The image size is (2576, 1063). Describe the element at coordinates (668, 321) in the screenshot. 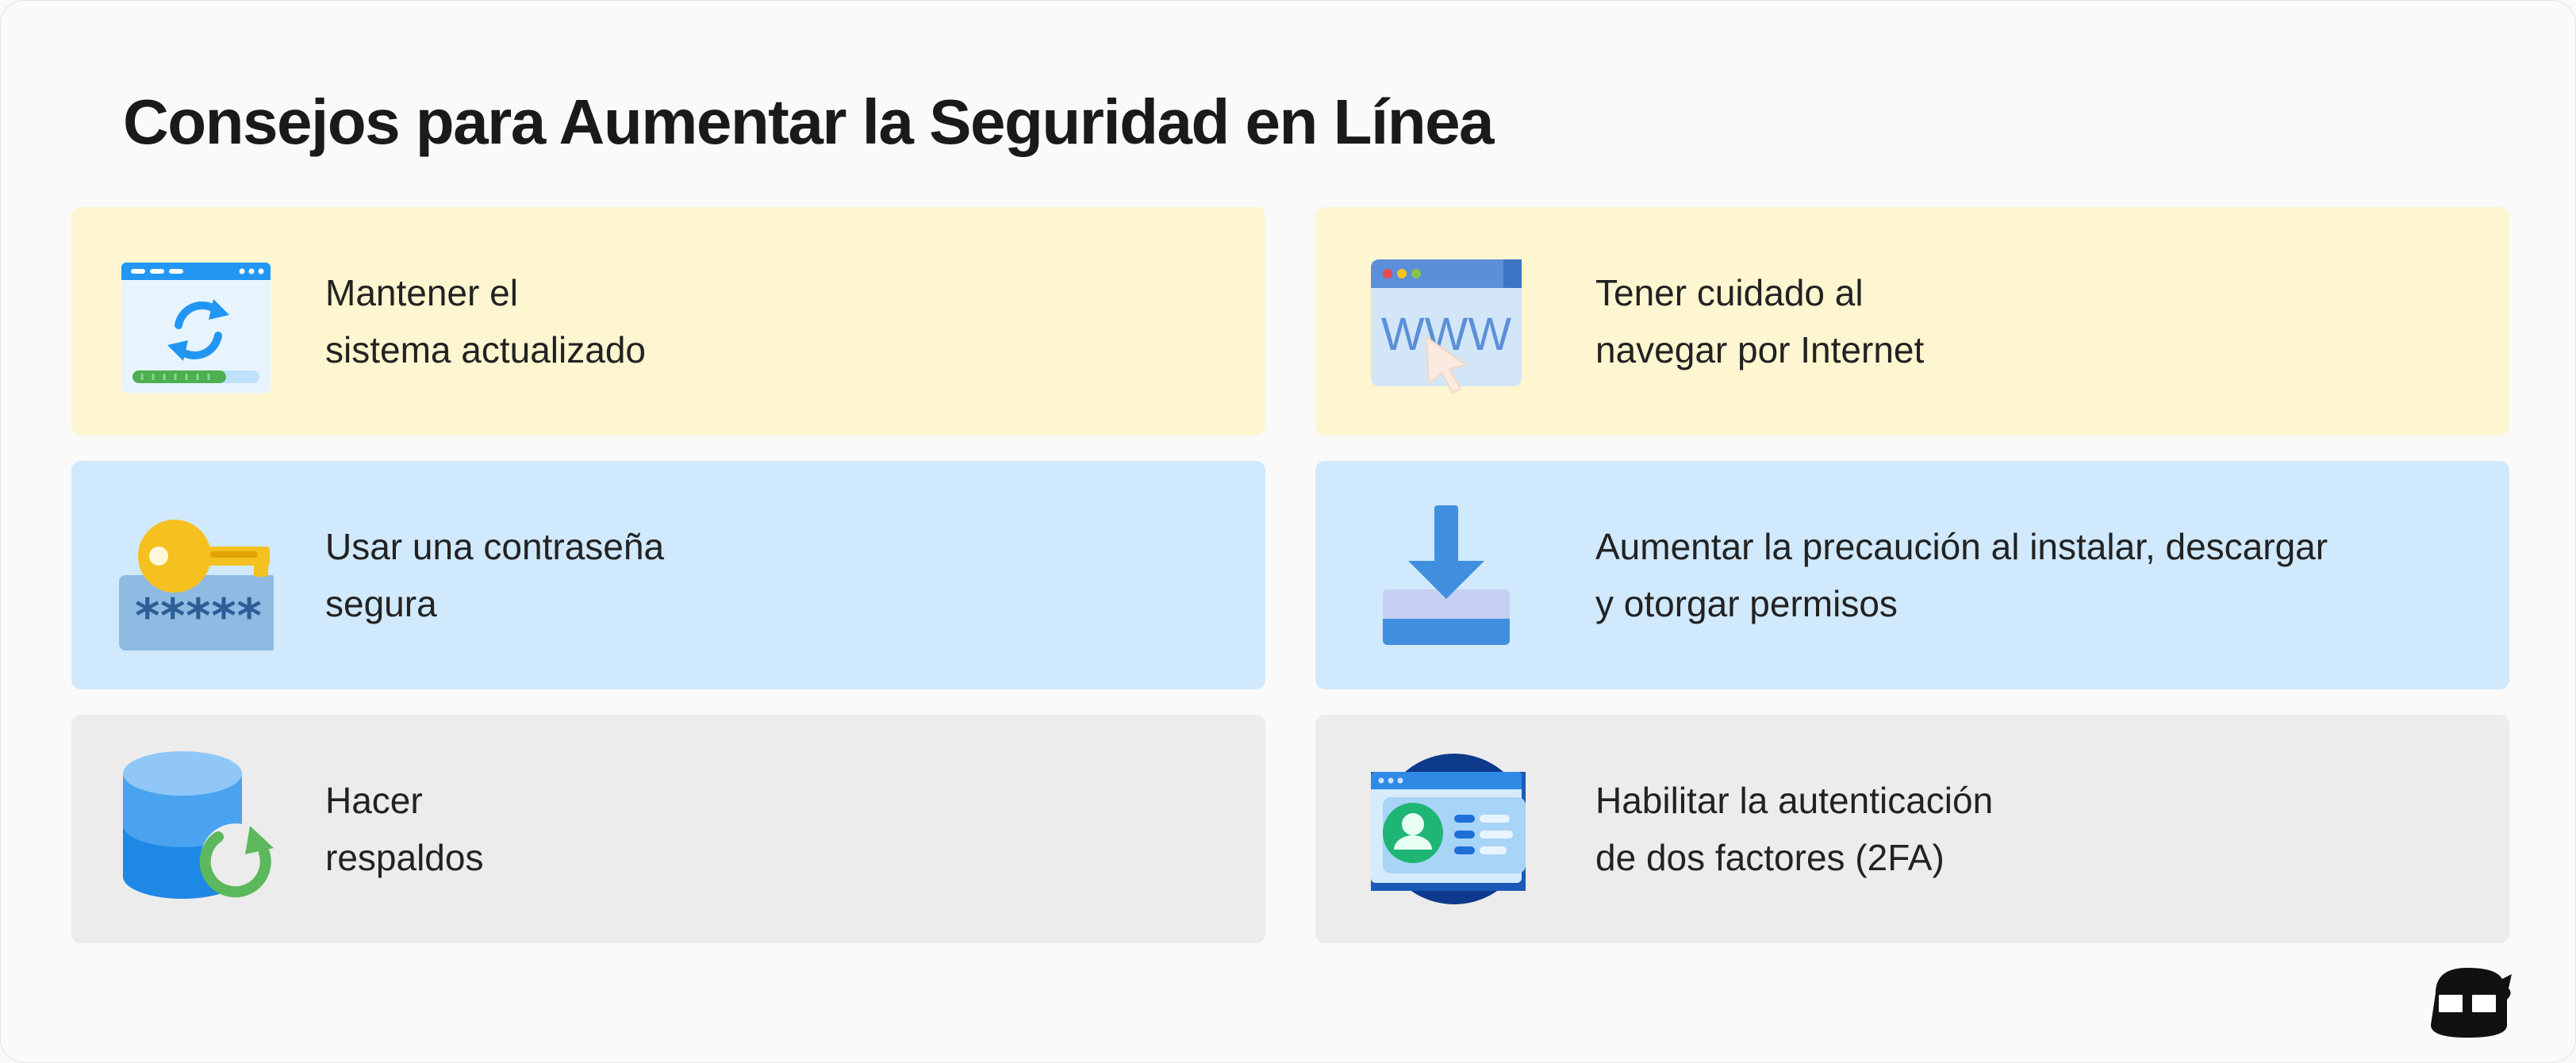

I see `tip-card-update-system: Mantener el sistema actualizado` at that location.